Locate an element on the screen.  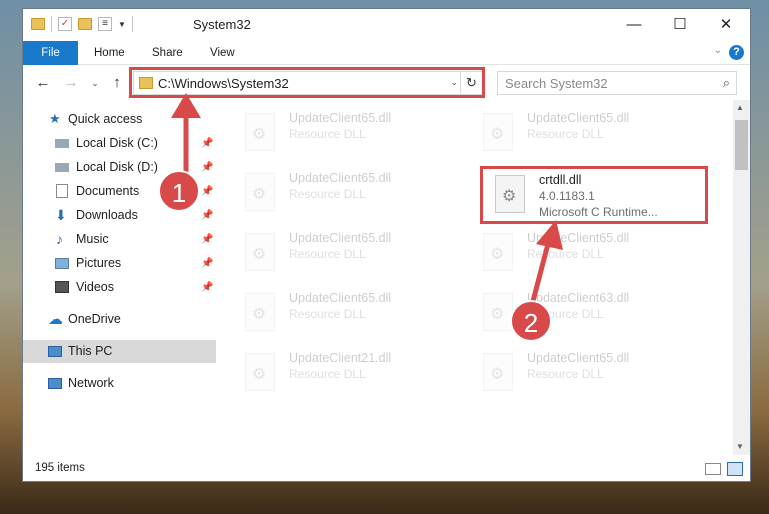
network-icon is located at coordinates (55, 383).